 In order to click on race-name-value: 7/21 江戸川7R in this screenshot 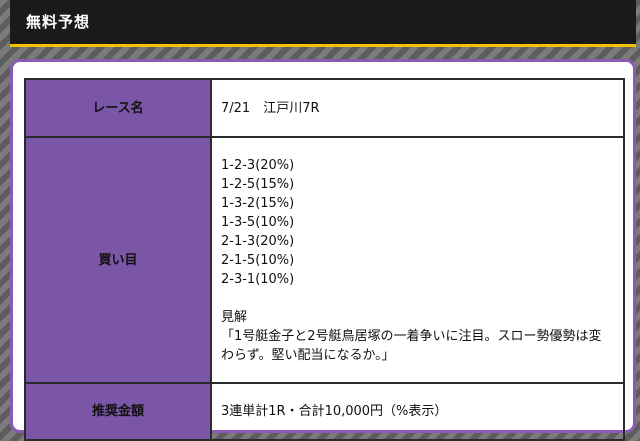, I will do `click(417, 108)`.